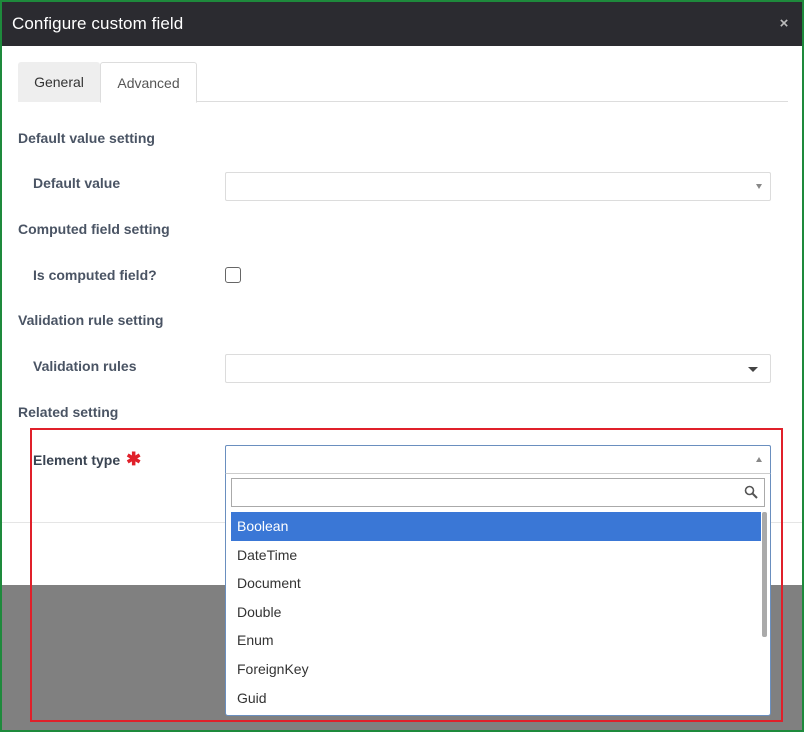 The image size is (804, 732). What do you see at coordinates (94, 229) in the screenshot?
I see `computed-field-section-heading: Computed field setting` at bounding box center [94, 229].